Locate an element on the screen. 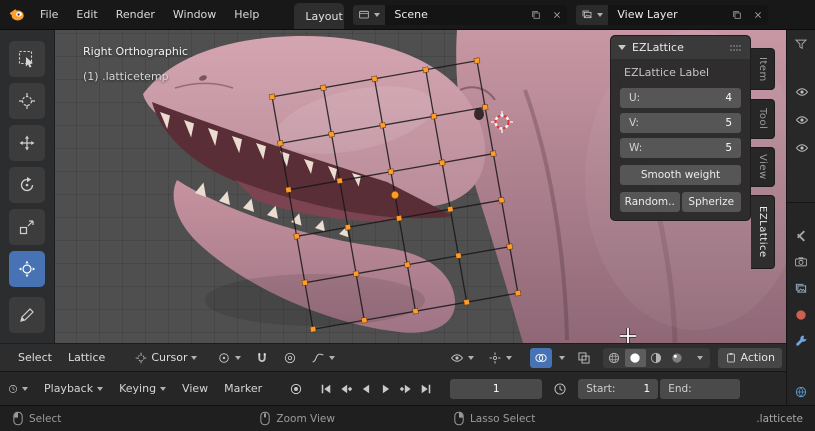 This screenshot has width=815, height=431. tool-transform-button is located at coordinates (27, 269).